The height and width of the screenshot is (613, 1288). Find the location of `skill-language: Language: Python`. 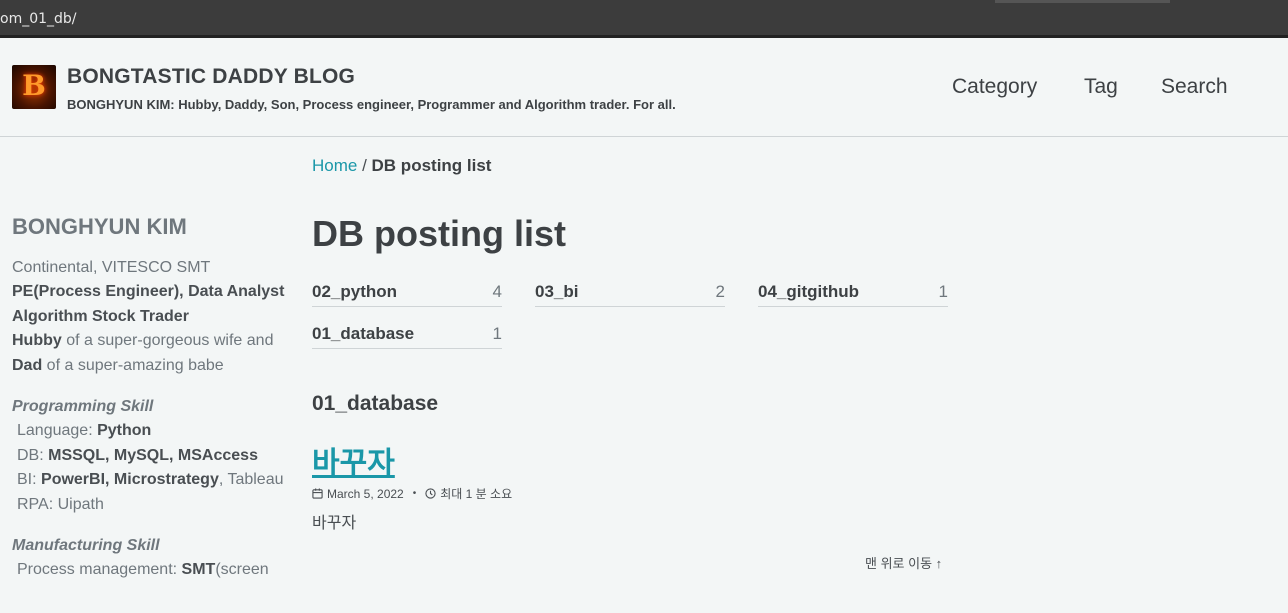

skill-language: Language: Python is located at coordinates (84, 431).